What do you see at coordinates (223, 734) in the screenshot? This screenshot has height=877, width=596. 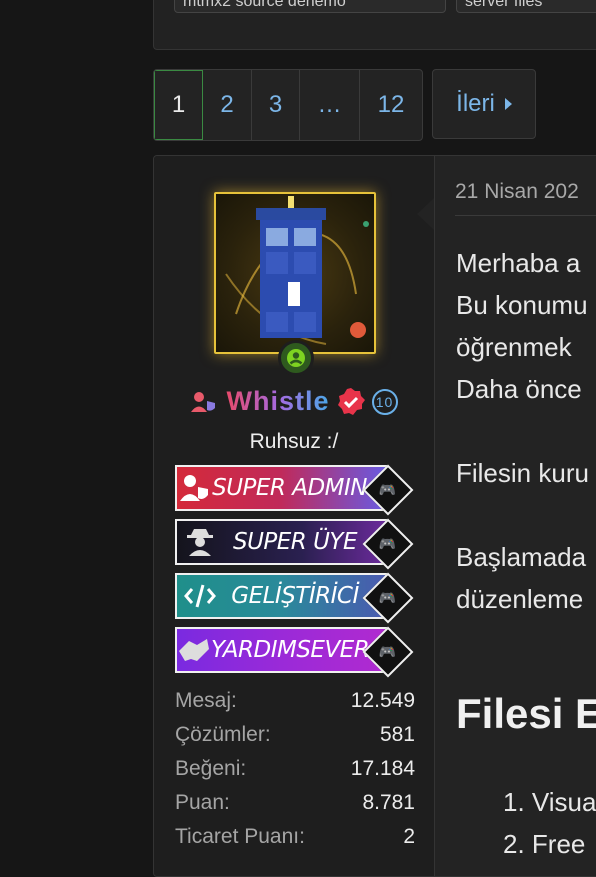 I see `stat-label: Çözümler:` at bounding box center [223, 734].